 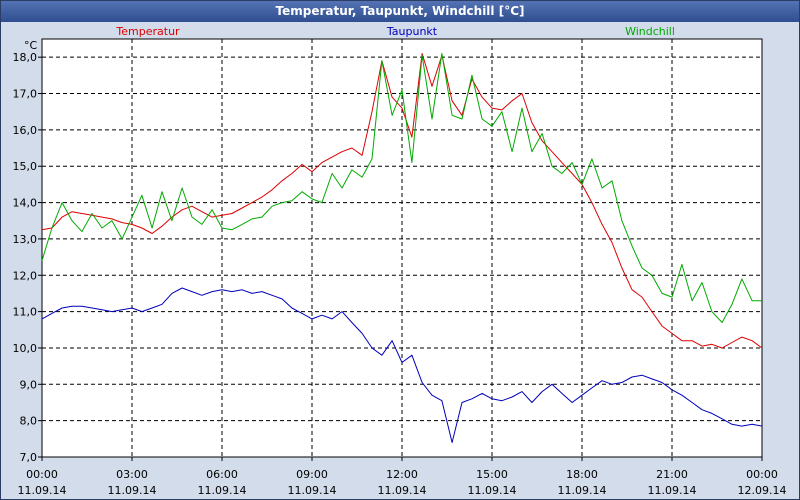 What do you see at coordinates (25, 166) in the screenshot?
I see `y-tick-label: 15,0` at bounding box center [25, 166].